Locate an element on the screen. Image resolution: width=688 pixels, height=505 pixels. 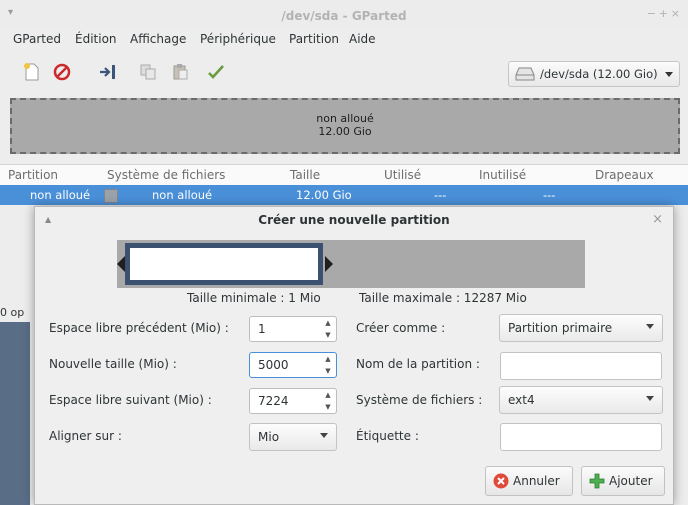
label-label: Étiquette : is located at coordinates (387, 436).